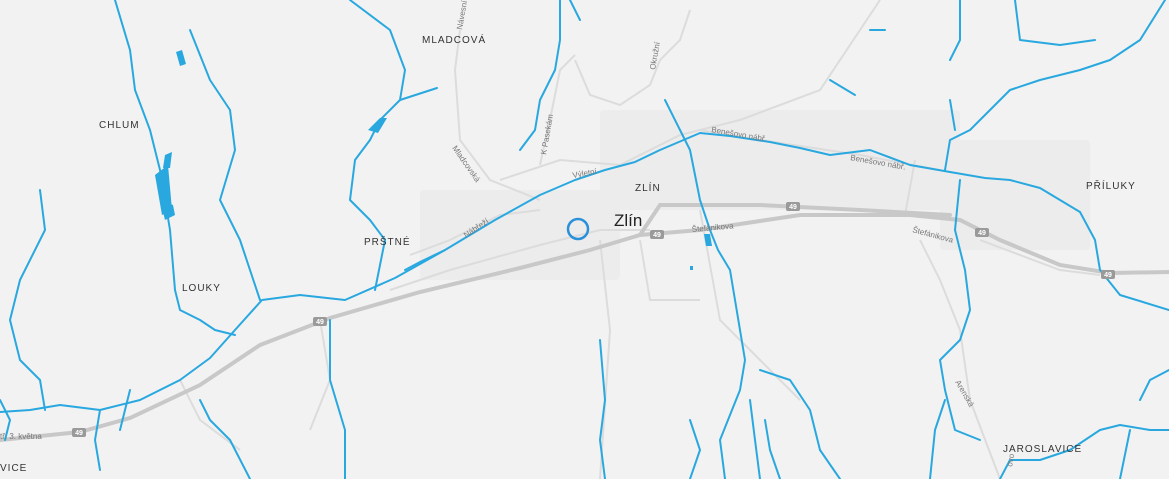 This screenshot has width=1169, height=479. Describe the element at coordinates (1111, 186) in the screenshot. I see `place-label-priluky: PŘÍLUKY` at that location.